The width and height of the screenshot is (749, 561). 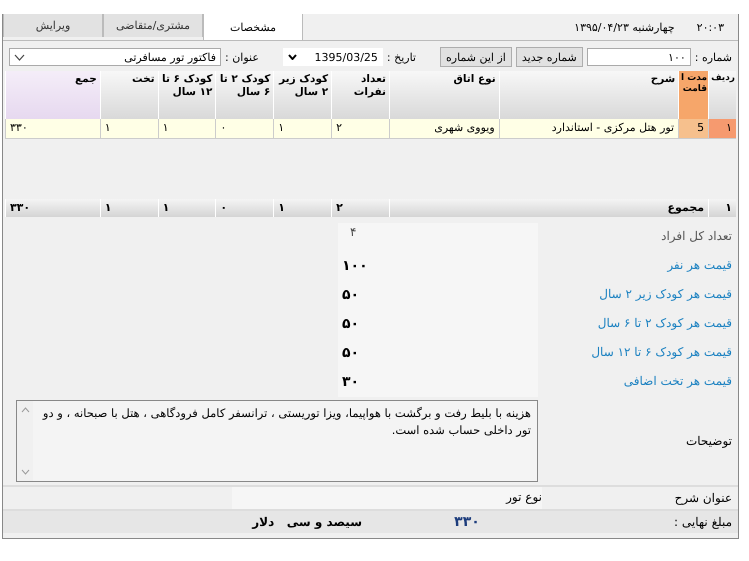 What do you see at coordinates (703, 522) in the screenshot?
I see `total-label: مبلغ نهایی :` at bounding box center [703, 522].